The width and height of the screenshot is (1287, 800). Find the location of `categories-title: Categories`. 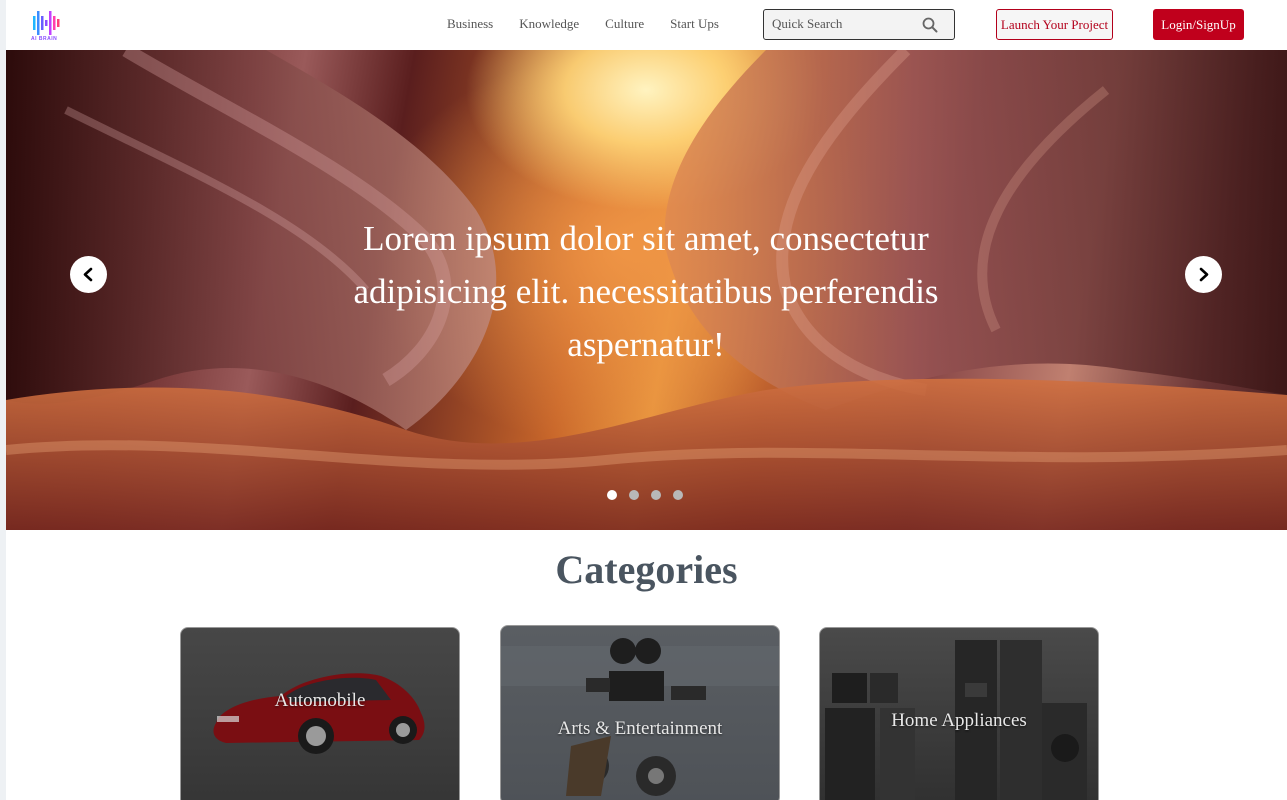

categories-title: Categories is located at coordinates (646, 569).